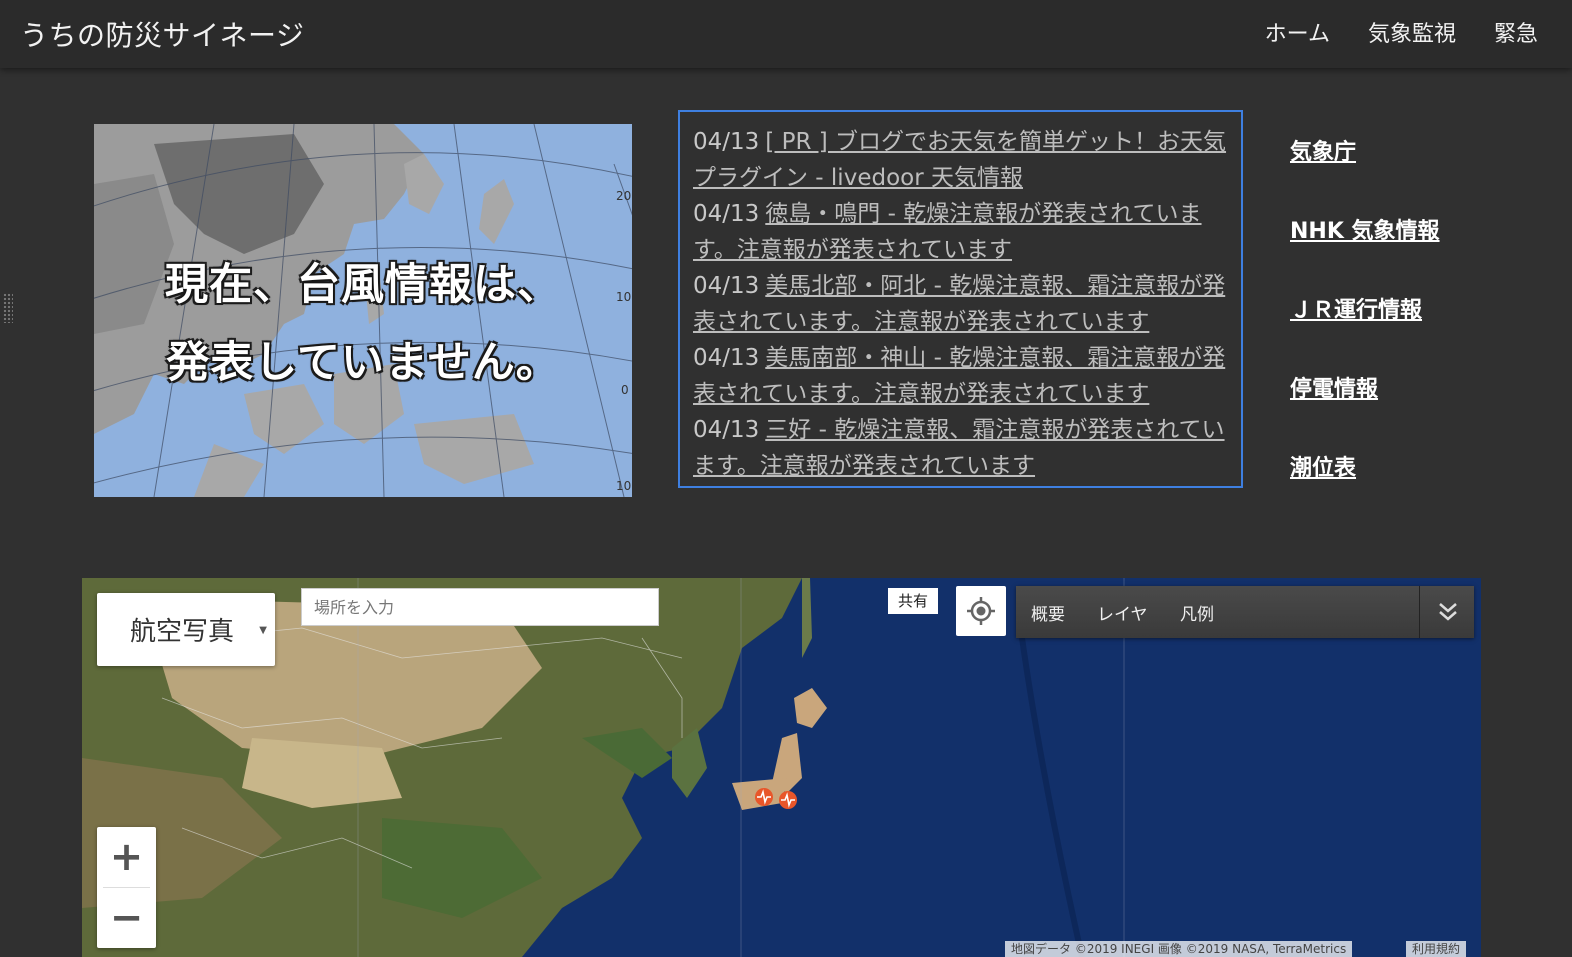 The height and width of the screenshot is (957, 1572). What do you see at coordinates (913, 601) in the screenshot?
I see `share-button: 共有` at bounding box center [913, 601].